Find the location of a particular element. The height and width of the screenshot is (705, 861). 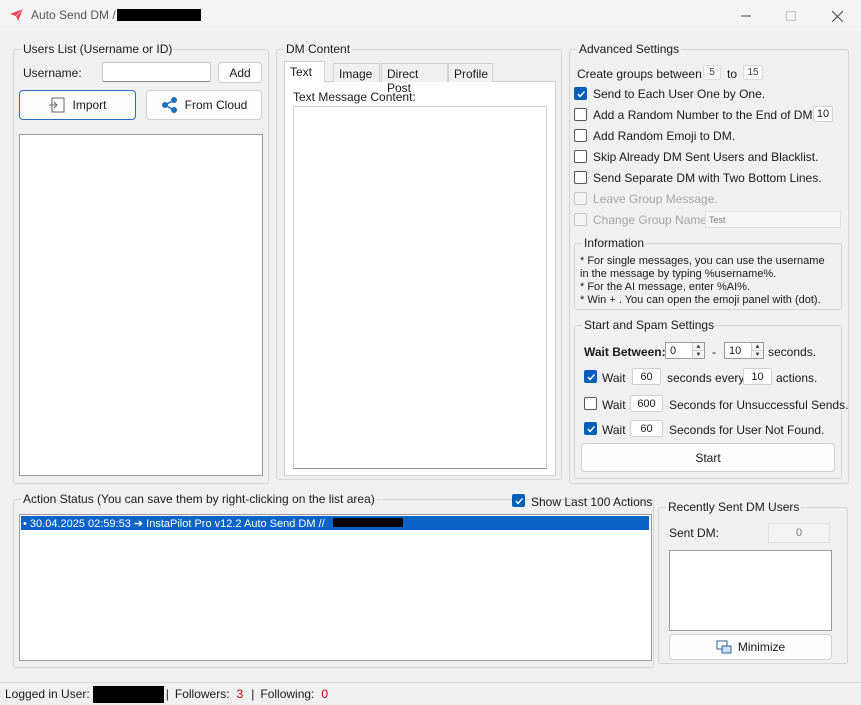

tab-profile-label: Profile is located at coordinates (471, 74).